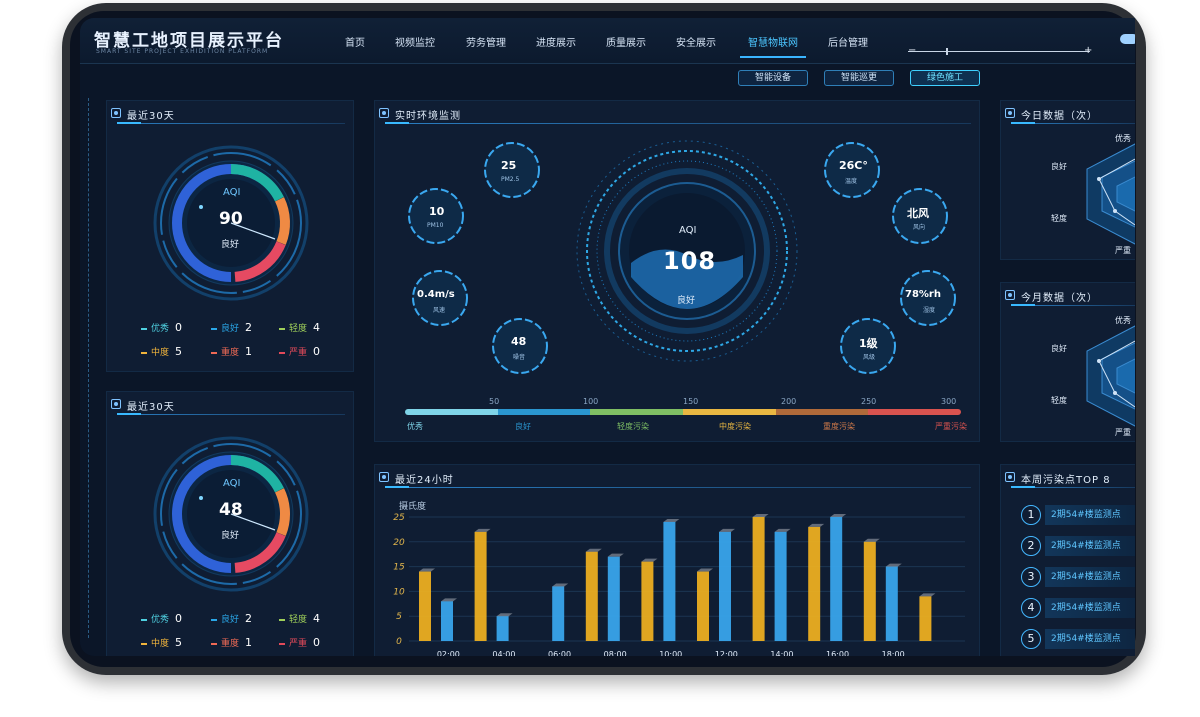  What do you see at coordinates (923, 294) in the screenshot?
I see `metric-humidity-value: 78%rh` at bounding box center [923, 294].